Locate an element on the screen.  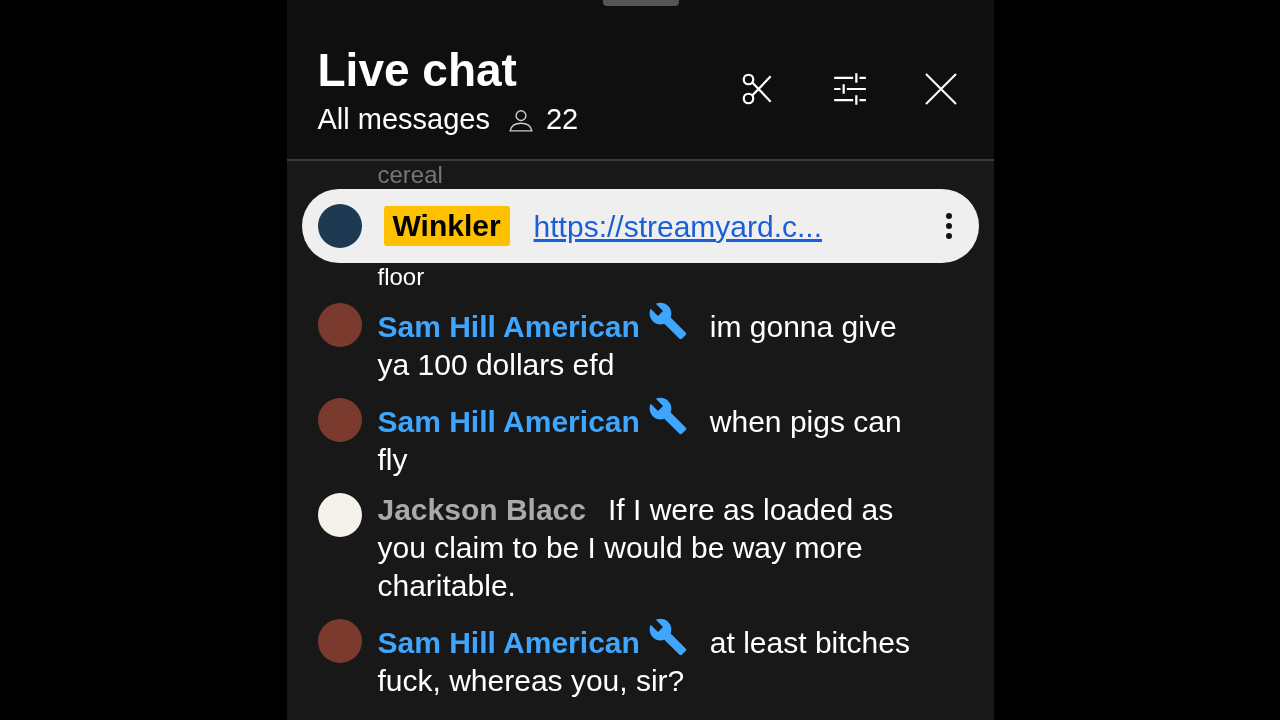
drag-handle is located at coordinates (640, 3).